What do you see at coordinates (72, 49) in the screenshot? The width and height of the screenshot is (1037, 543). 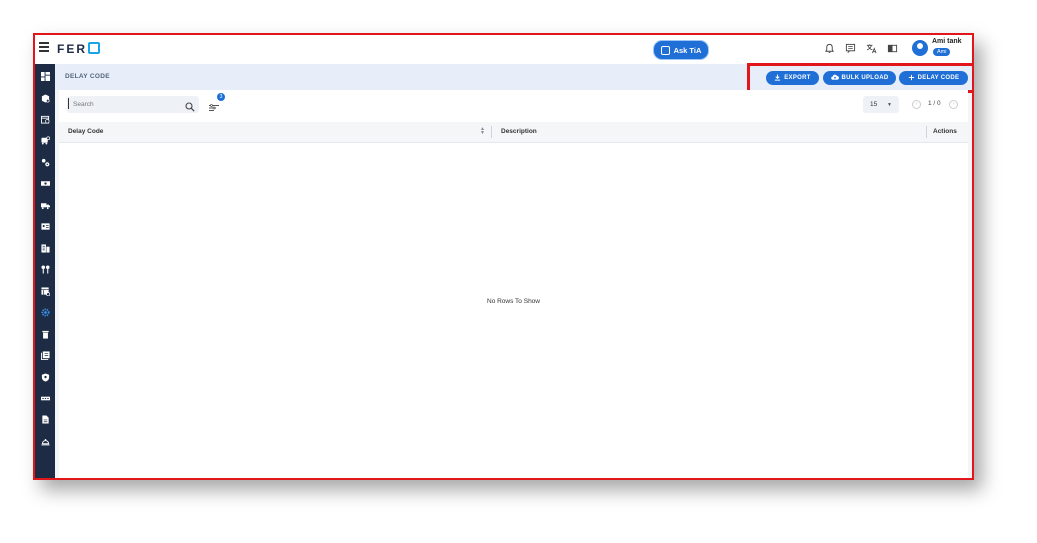 I see `logo-text: FER` at bounding box center [72, 49].